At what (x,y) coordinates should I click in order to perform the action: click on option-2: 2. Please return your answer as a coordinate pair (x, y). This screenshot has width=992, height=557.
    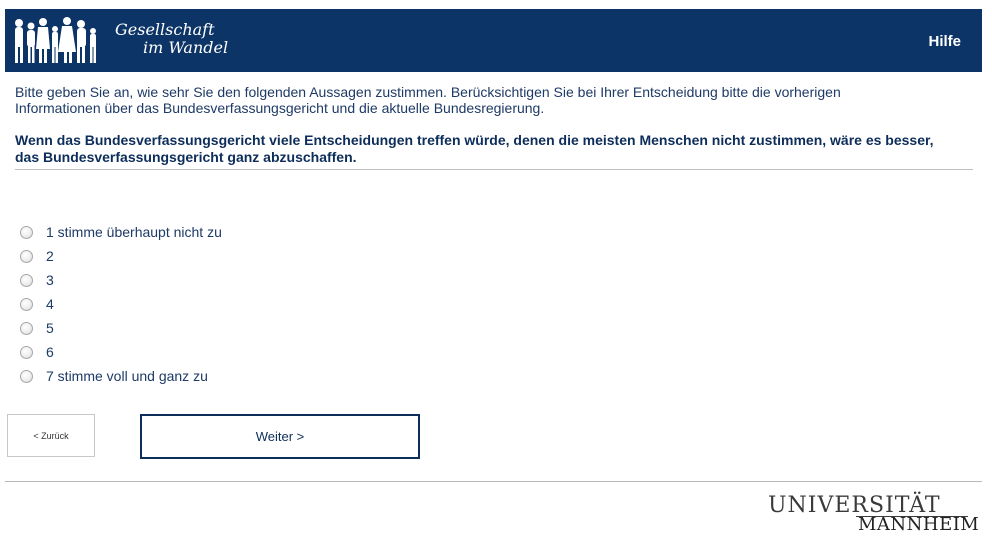
    Looking at the image, I should click on (120, 256).